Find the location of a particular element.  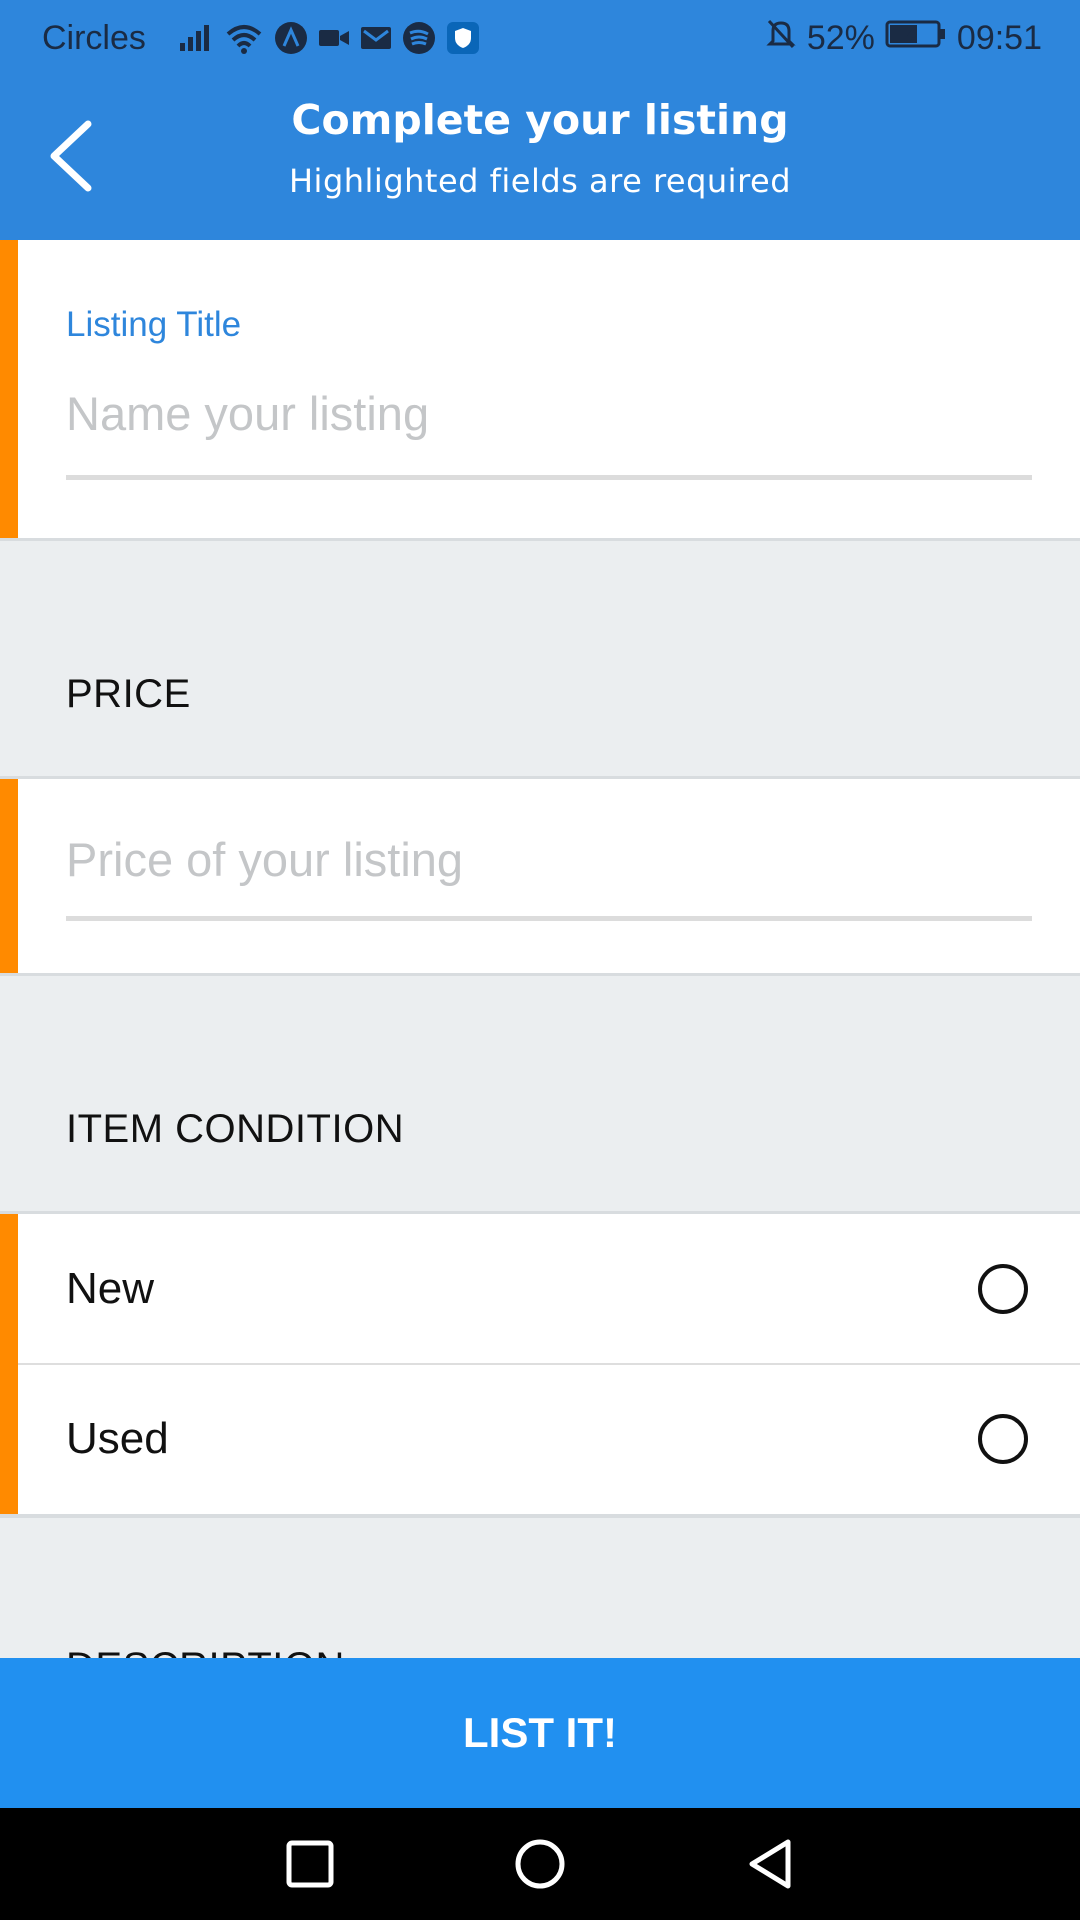

mail-icon is located at coordinates (376, 38).